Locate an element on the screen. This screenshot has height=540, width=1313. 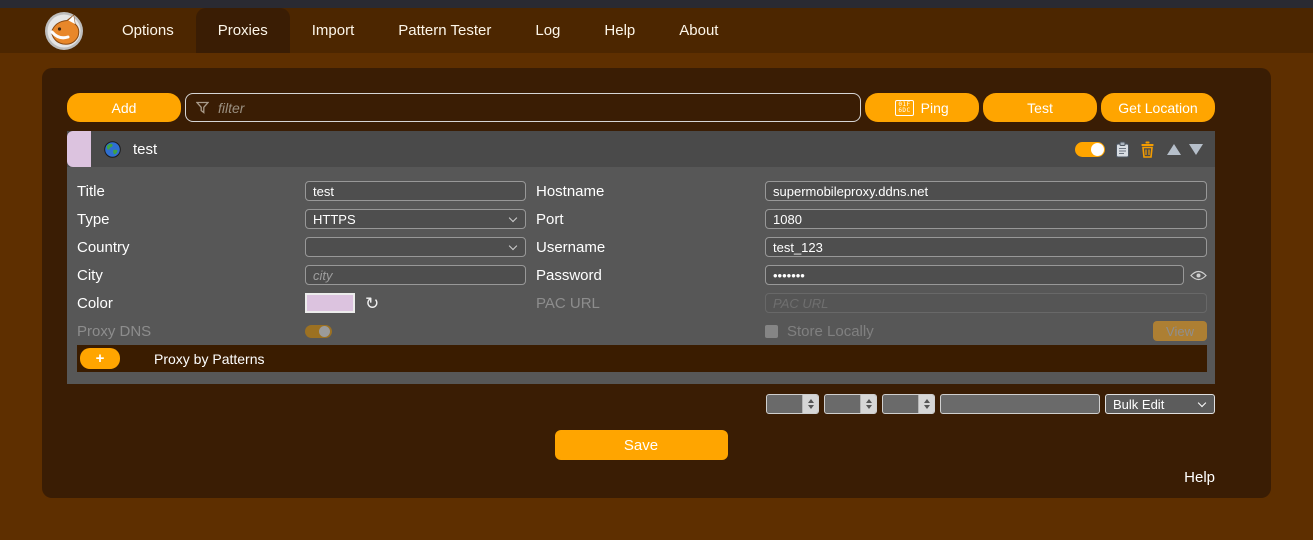
country-select is located at coordinates (415, 247).